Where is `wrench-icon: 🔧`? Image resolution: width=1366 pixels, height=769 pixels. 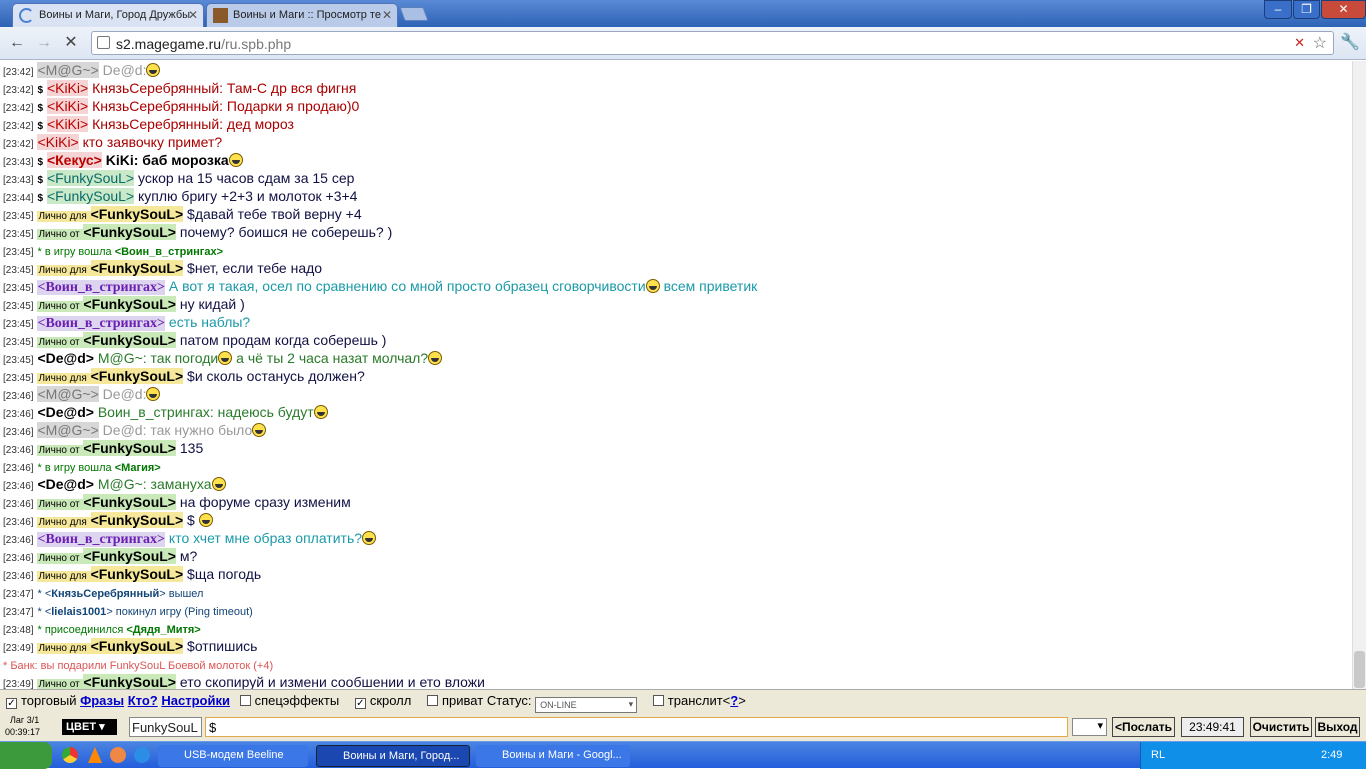 wrench-icon: 🔧 is located at coordinates (1350, 43).